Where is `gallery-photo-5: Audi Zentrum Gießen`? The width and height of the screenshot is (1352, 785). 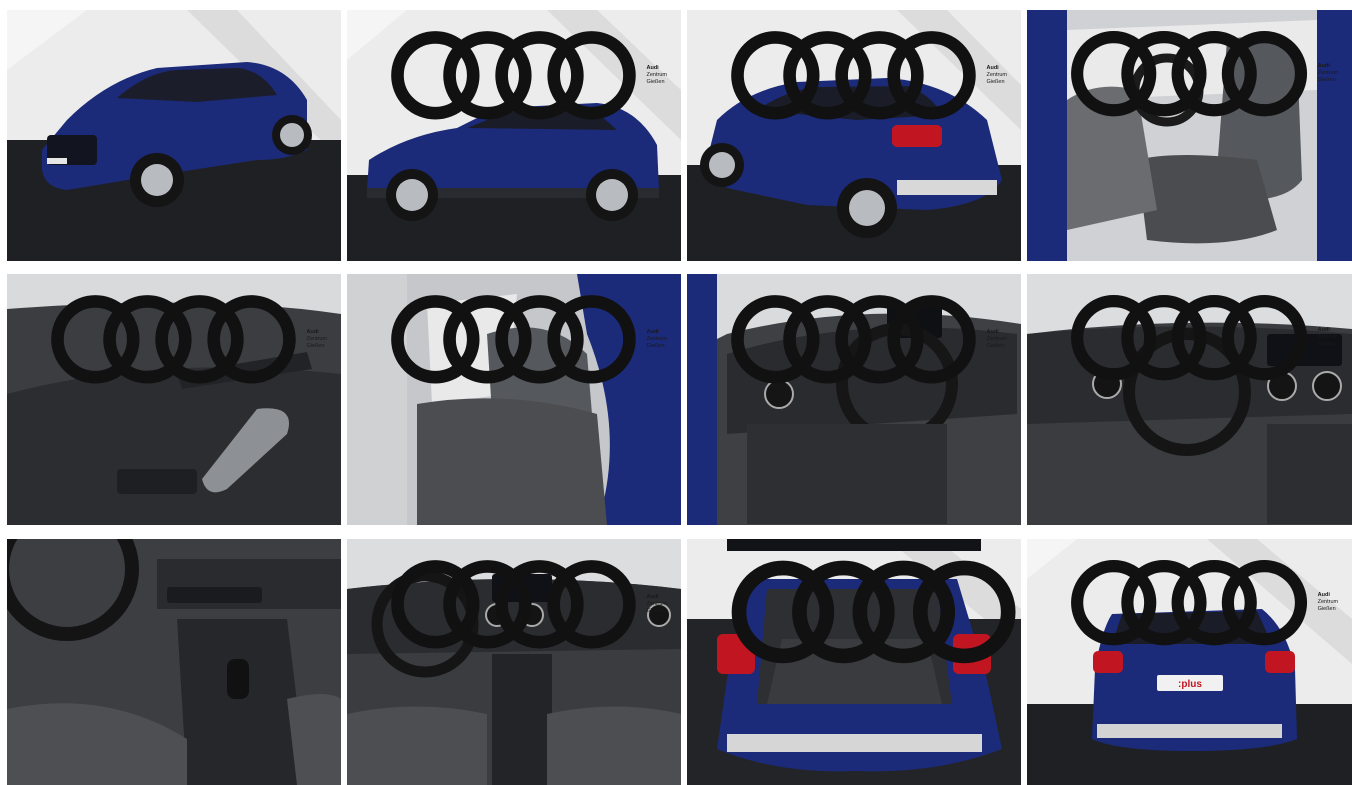 gallery-photo-5: Audi Zentrum Gießen is located at coordinates (174, 399).